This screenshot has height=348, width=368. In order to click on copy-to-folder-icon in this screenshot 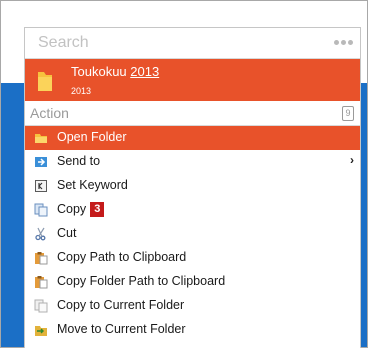, I will do `click(41, 306)`.